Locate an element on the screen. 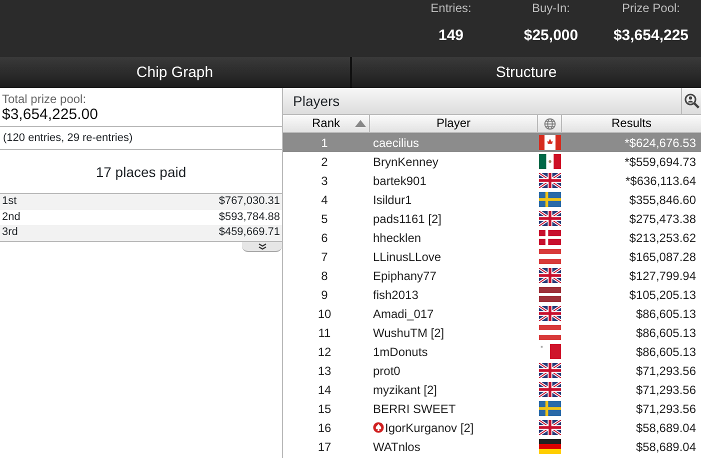 This screenshot has height=458, width=701. rank-cell-text: 14 is located at coordinates (324, 390).